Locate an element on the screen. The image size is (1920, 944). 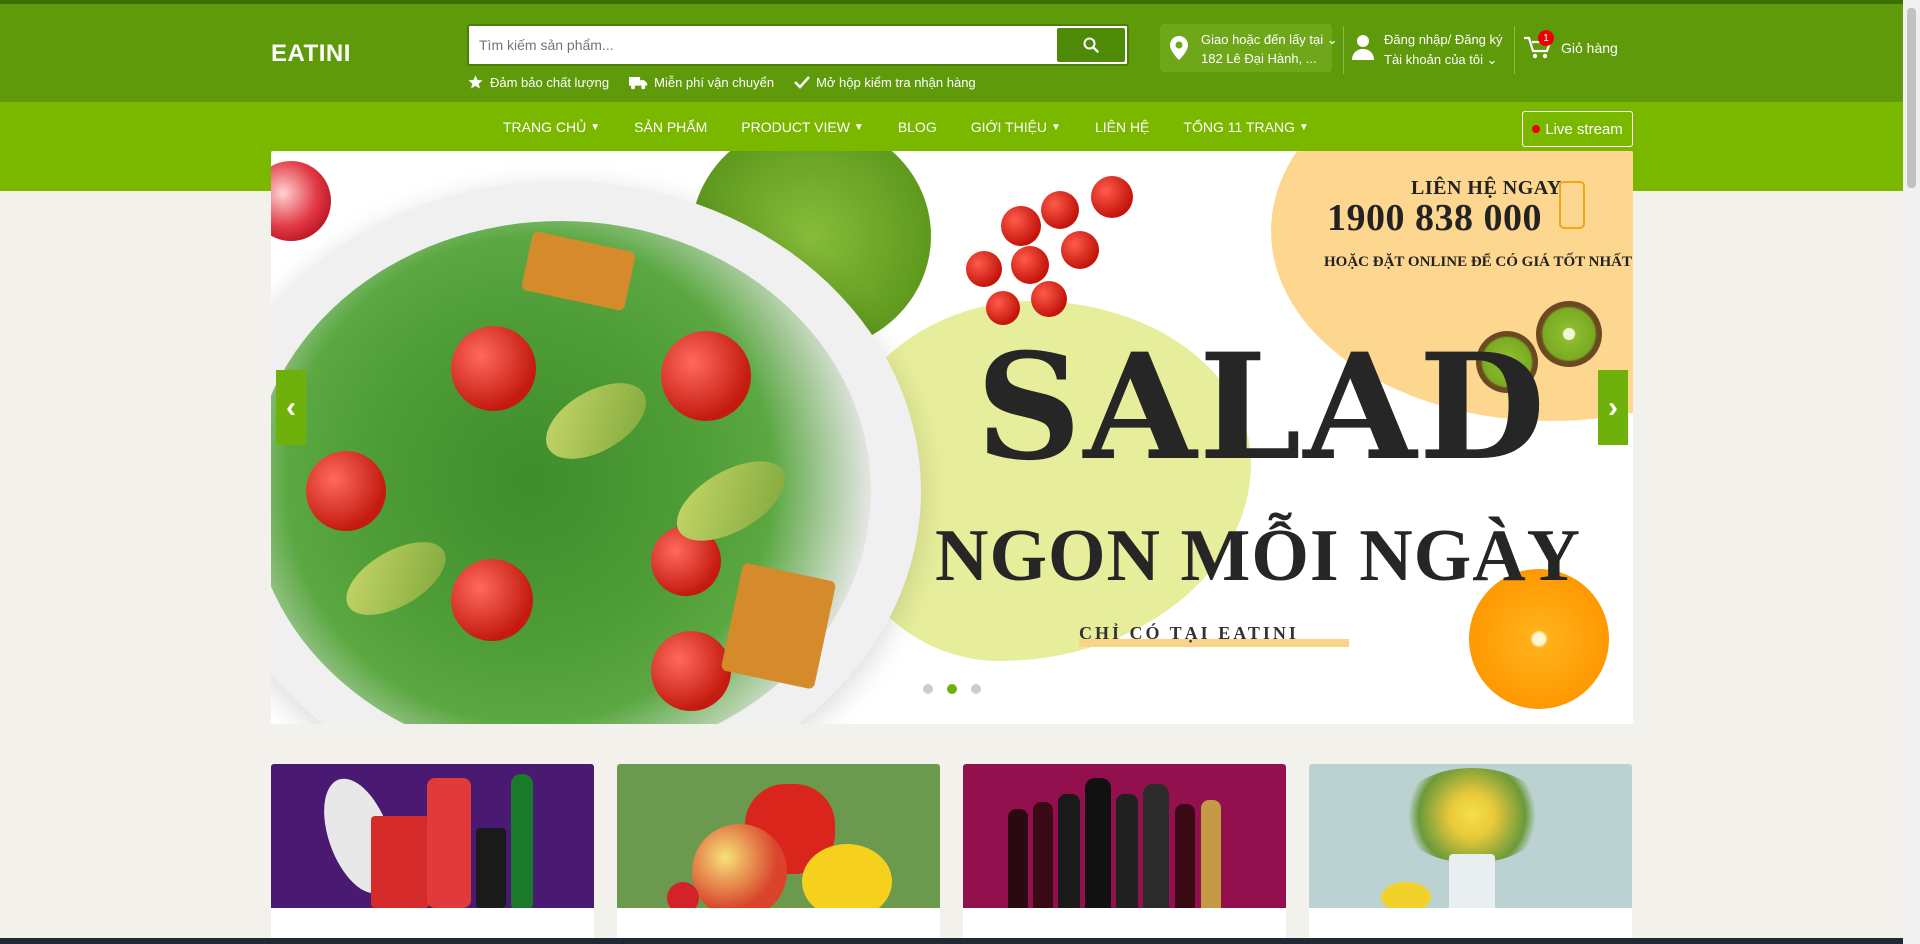
chevron-left-icon: ‹ is located at coordinates (291, 407).